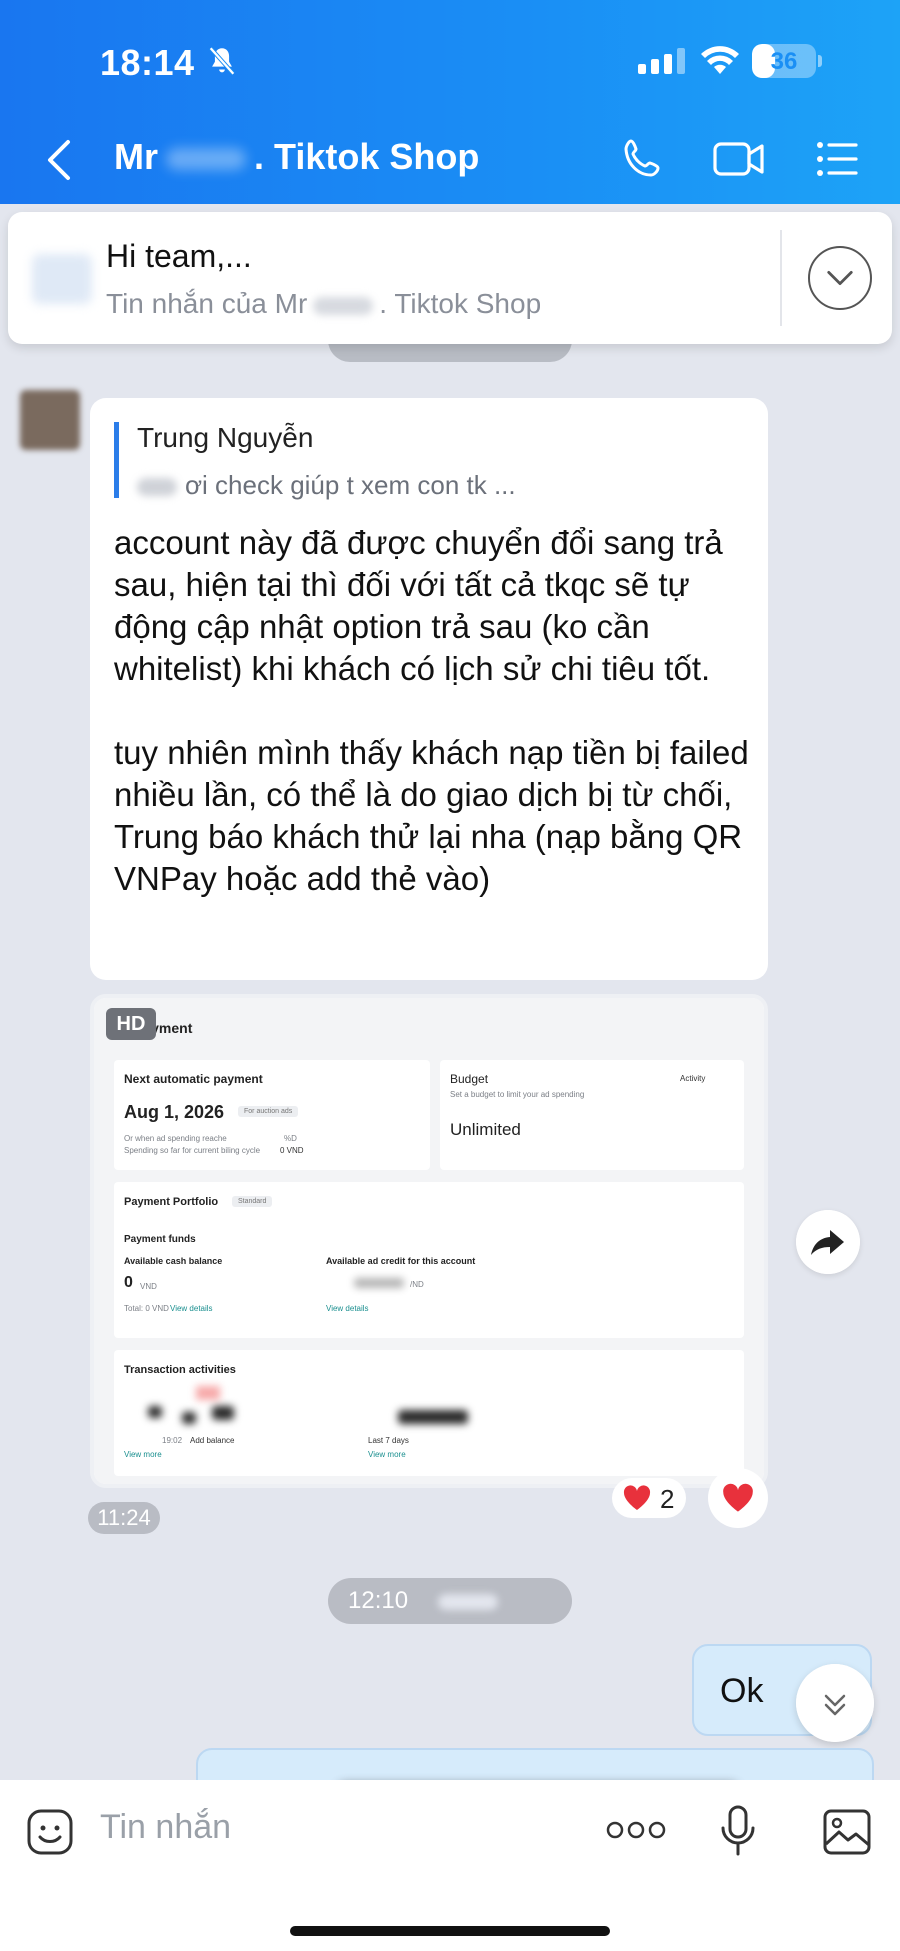 This screenshot has height=1951, width=900. I want to click on cash-value: 0, so click(128, 1282).